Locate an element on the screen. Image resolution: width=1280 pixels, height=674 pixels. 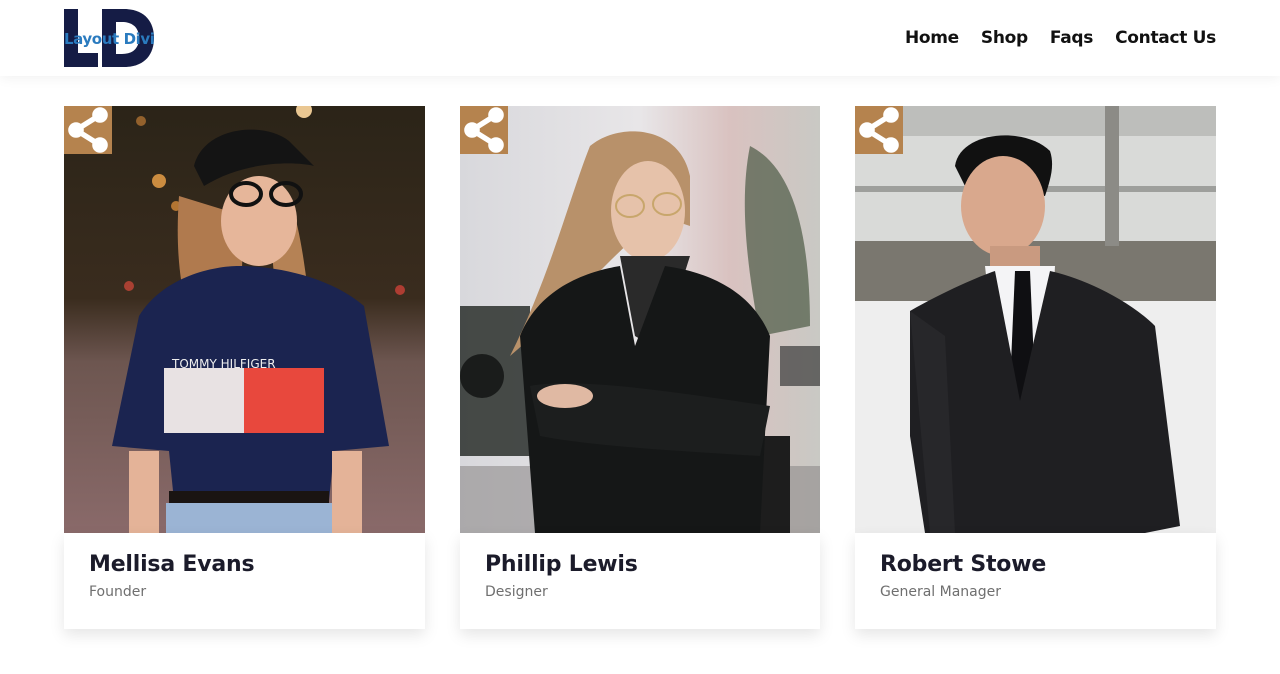
nav-shop: Shop is located at coordinates (1004, 38).